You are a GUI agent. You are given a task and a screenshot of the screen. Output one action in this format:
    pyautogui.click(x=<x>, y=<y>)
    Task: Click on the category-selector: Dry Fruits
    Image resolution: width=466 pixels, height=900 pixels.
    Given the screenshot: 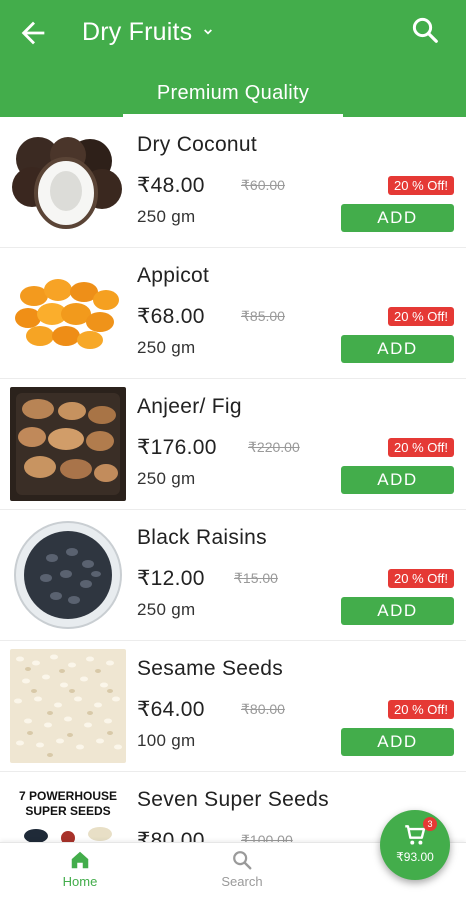 What is the action you would take?
    pyautogui.click(x=149, y=32)
    